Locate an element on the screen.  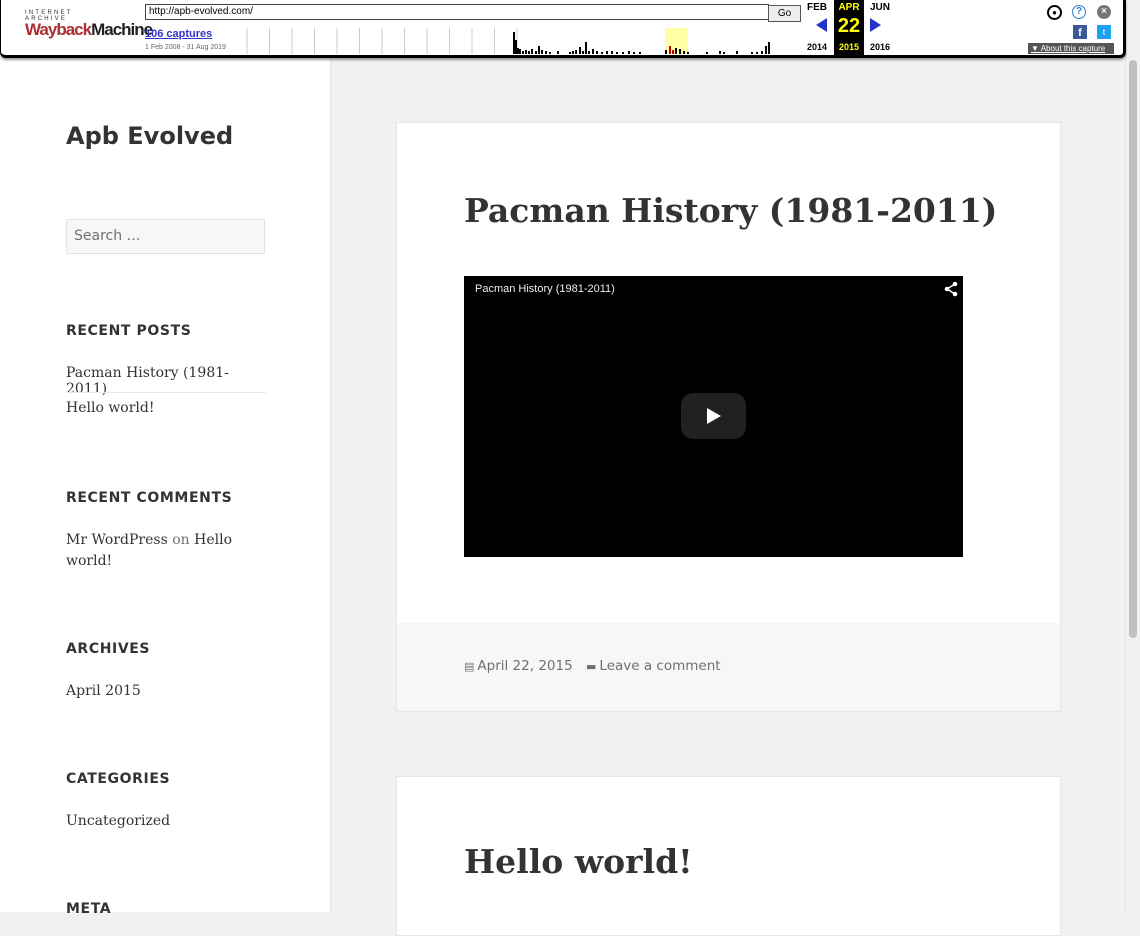
video-embed: Pacman History (1981-2011) is located at coordinates (713, 416).